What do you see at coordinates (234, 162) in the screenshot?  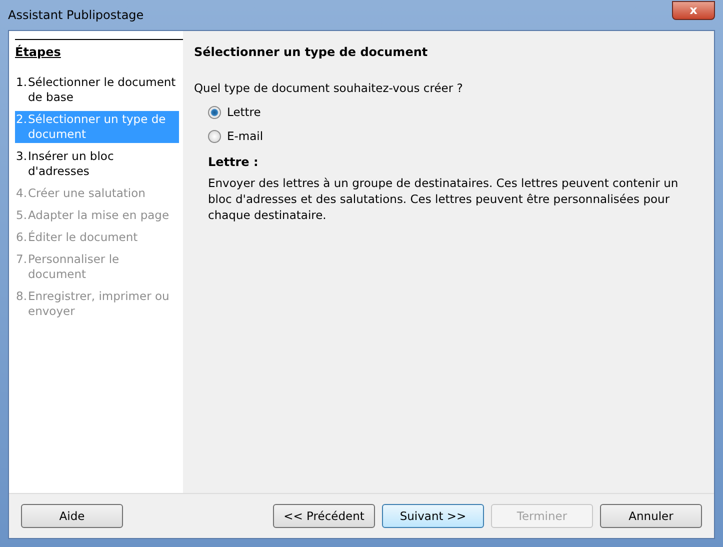 I see `description-title: Lettre :` at bounding box center [234, 162].